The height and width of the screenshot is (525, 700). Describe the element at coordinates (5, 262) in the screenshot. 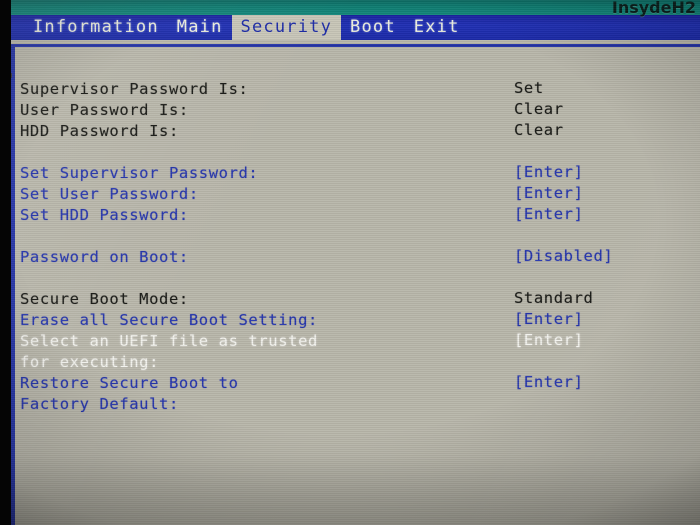

I see `photo-bezel-left` at that location.